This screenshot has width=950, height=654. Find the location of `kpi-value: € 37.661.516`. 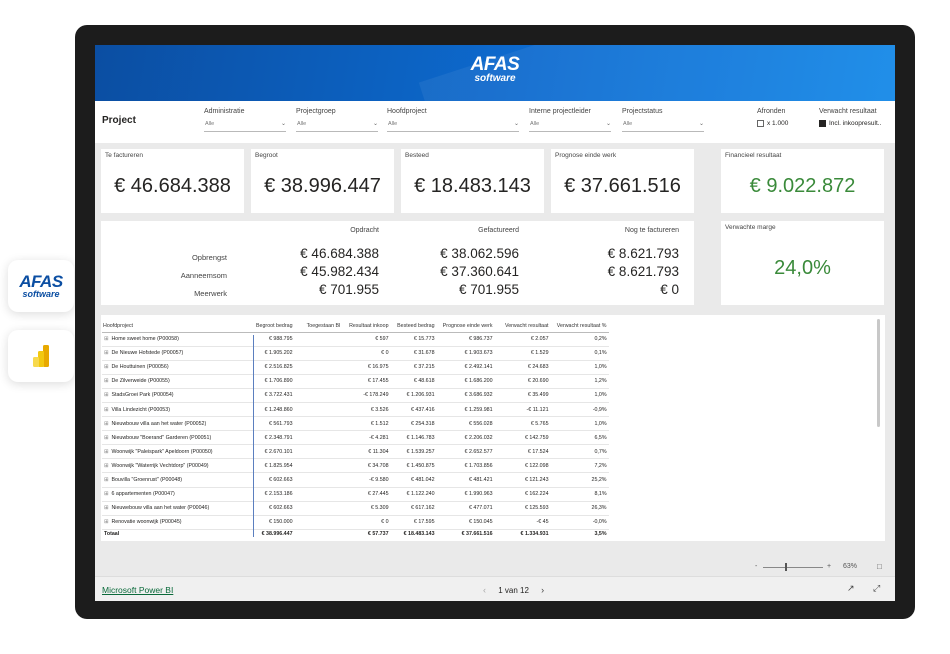

kpi-value: € 37.661.516 is located at coordinates (622, 186).